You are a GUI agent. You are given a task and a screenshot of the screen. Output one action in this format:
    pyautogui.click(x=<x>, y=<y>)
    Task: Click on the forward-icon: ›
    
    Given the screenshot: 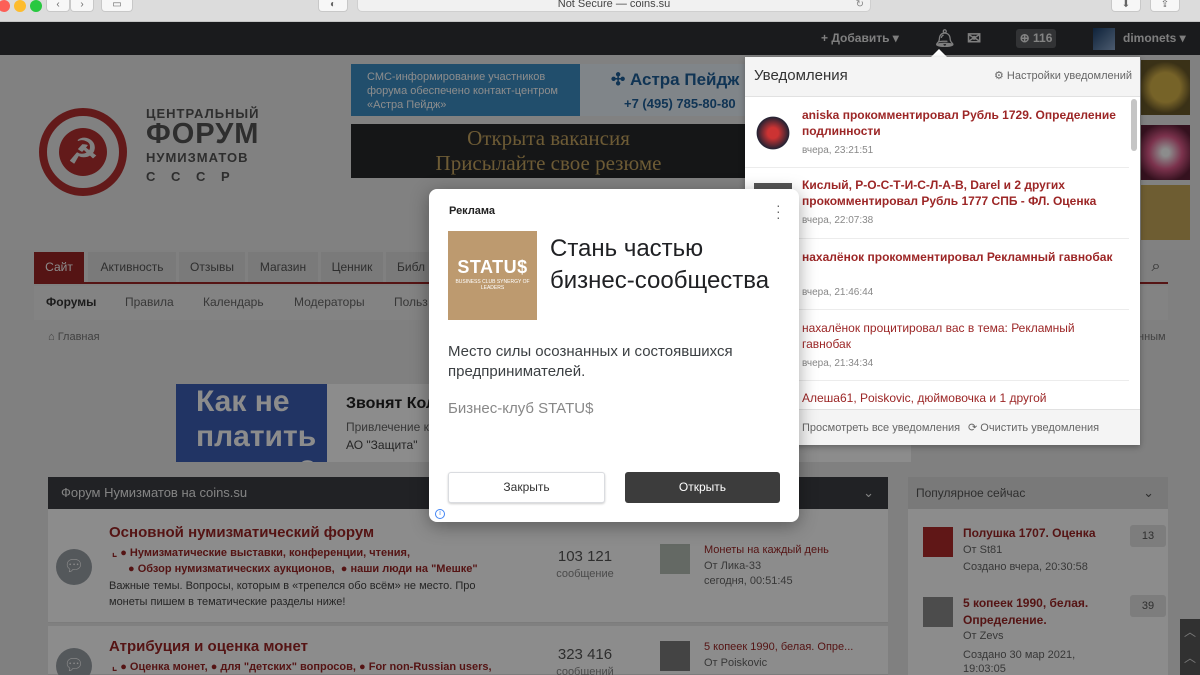 What is the action you would take?
    pyautogui.click(x=82, y=6)
    